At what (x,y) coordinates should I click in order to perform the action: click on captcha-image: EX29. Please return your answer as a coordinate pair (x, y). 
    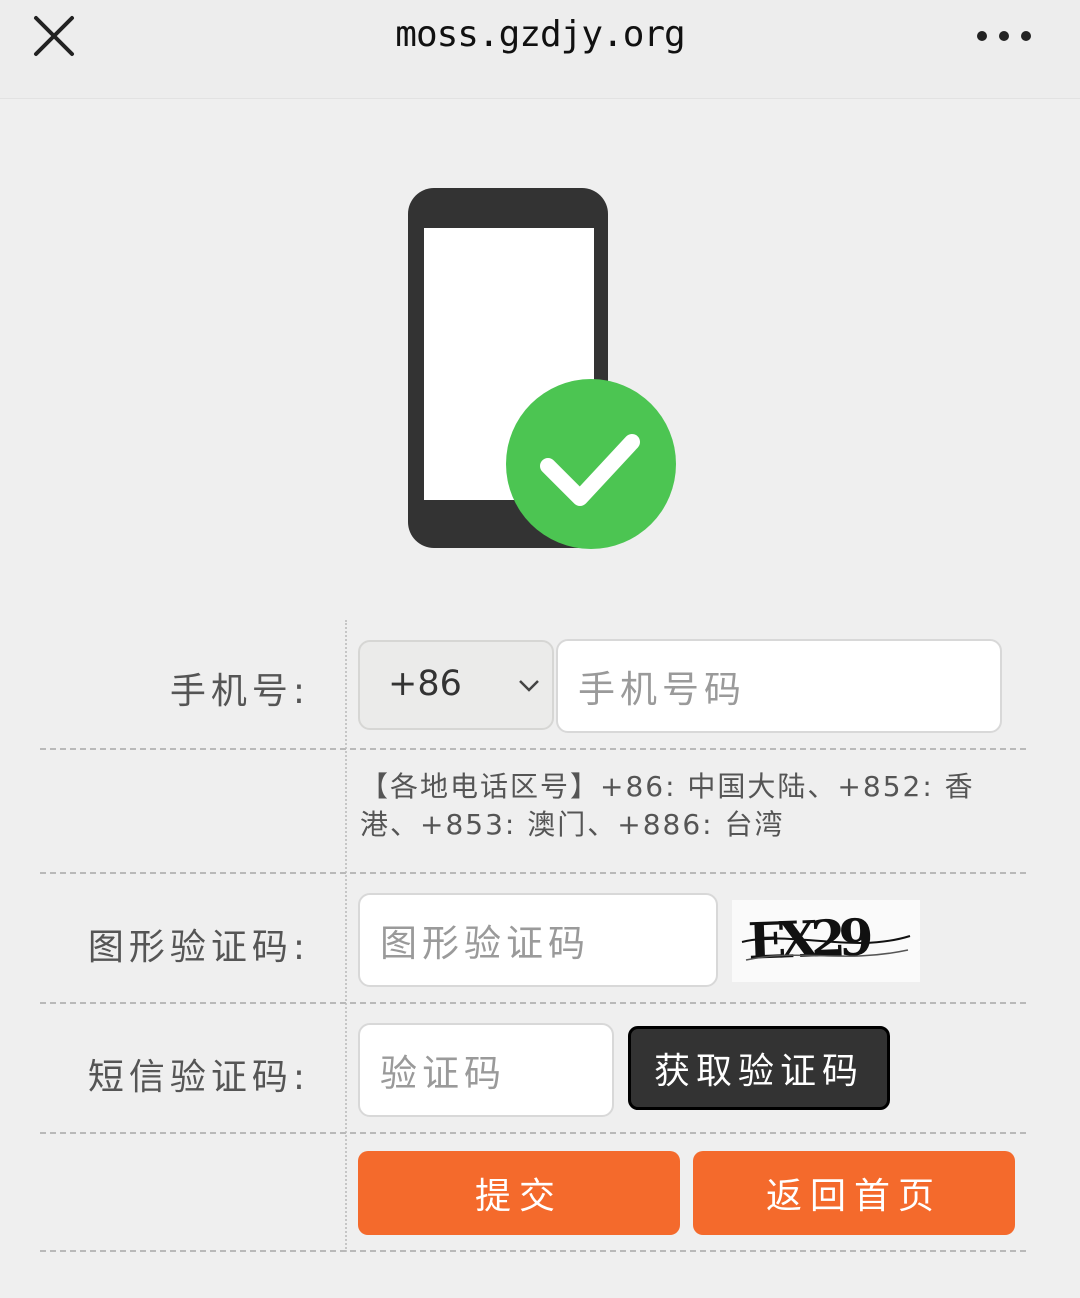
    Looking at the image, I should click on (826, 941).